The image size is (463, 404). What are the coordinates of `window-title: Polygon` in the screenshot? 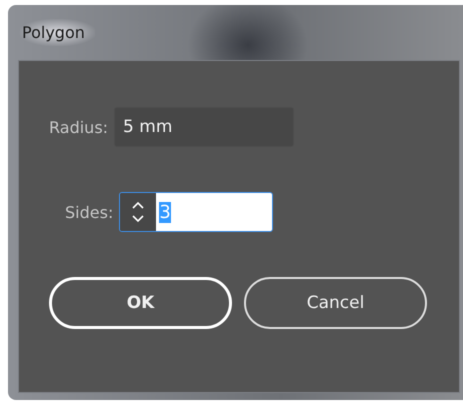 It's located at (57, 32).